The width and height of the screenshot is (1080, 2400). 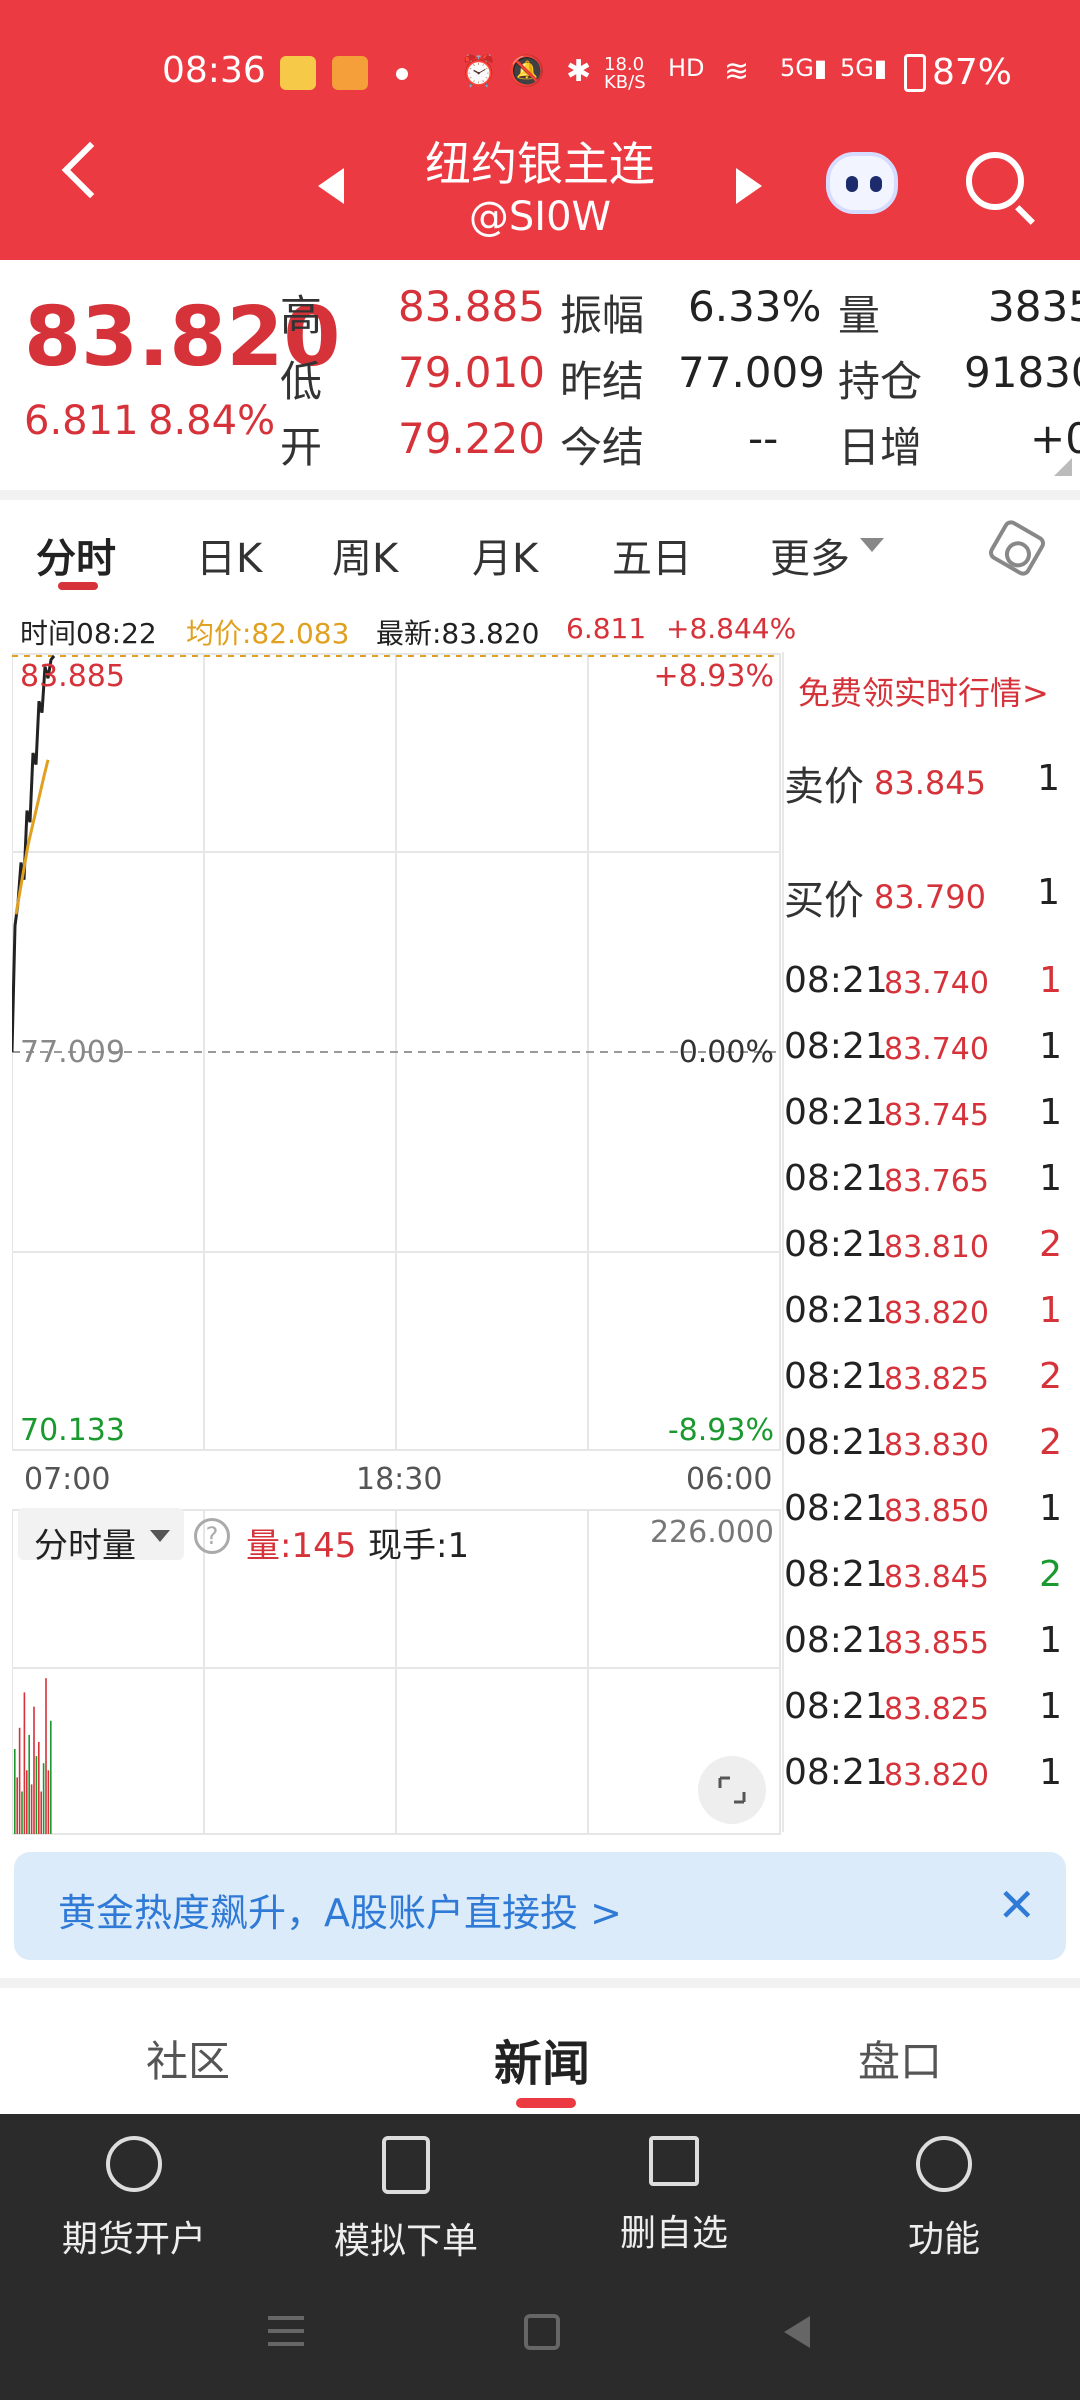 I want to click on realtime-quote-link: 免费领实时行情>, so click(x=923, y=691).